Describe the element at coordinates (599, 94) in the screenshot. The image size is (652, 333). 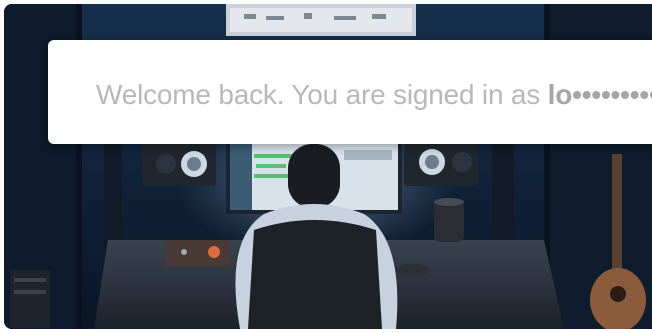
I see `masked-username: lo••••••••••` at that location.